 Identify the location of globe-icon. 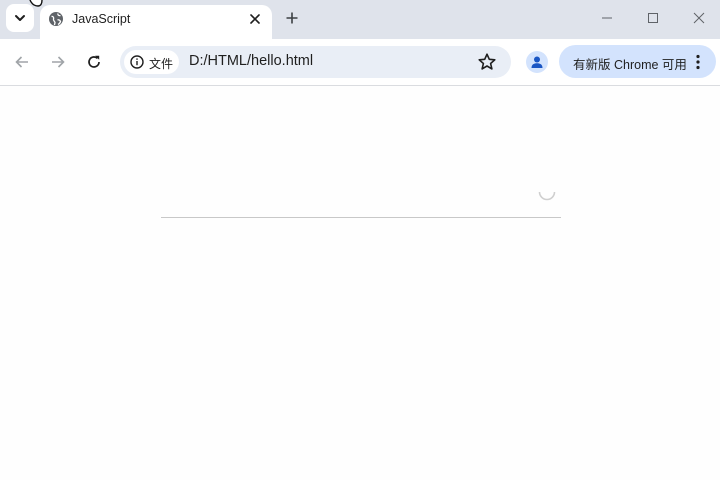
(56, 19).